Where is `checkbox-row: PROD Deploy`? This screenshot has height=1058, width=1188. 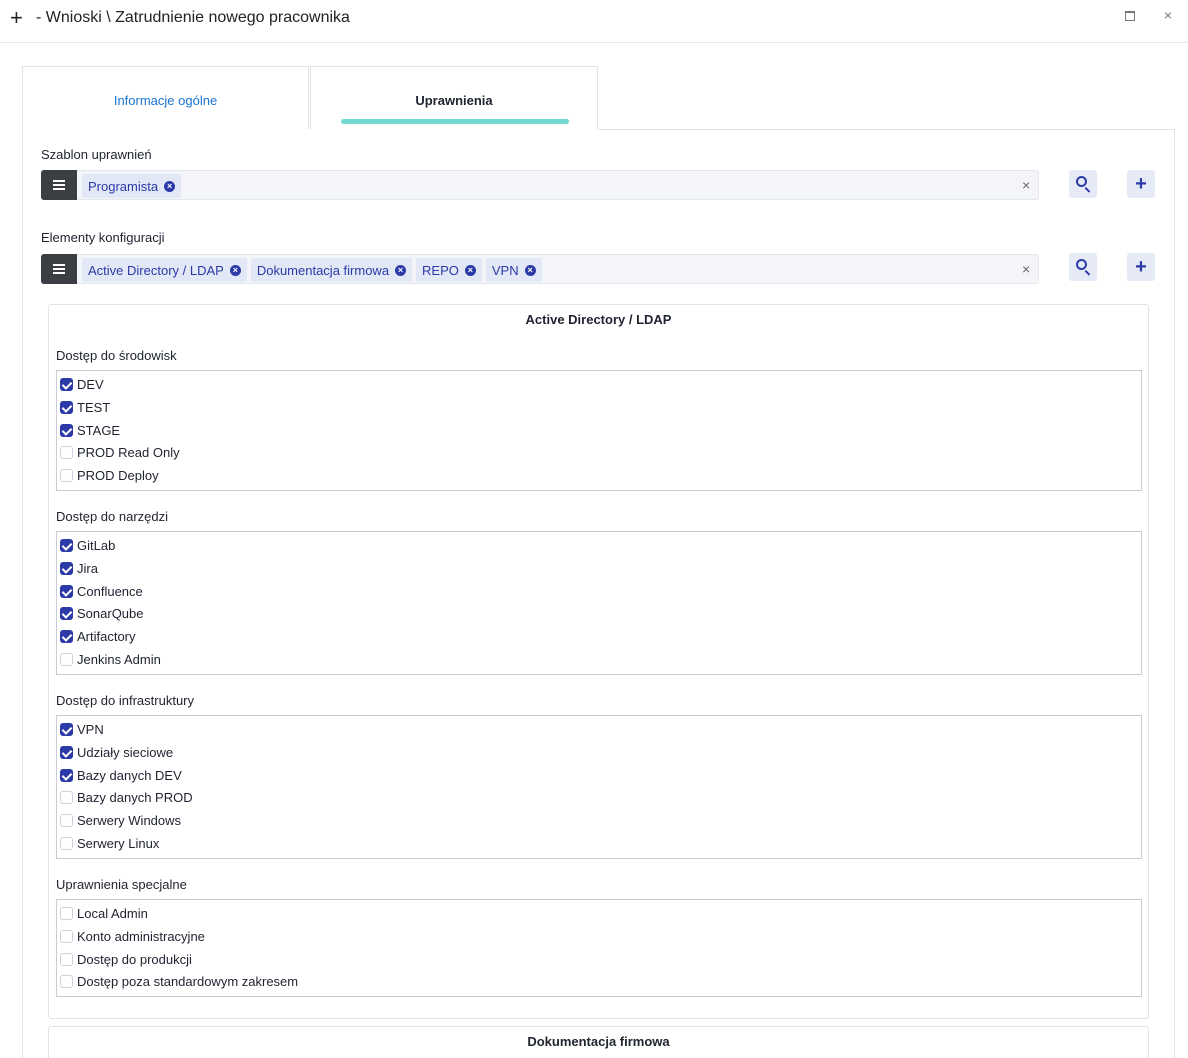
checkbox-row: PROD Deploy is located at coordinates (109, 475).